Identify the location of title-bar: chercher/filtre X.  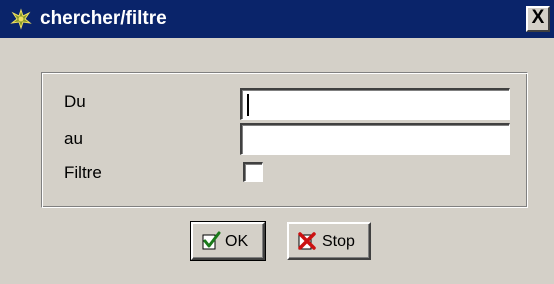
(277, 19).